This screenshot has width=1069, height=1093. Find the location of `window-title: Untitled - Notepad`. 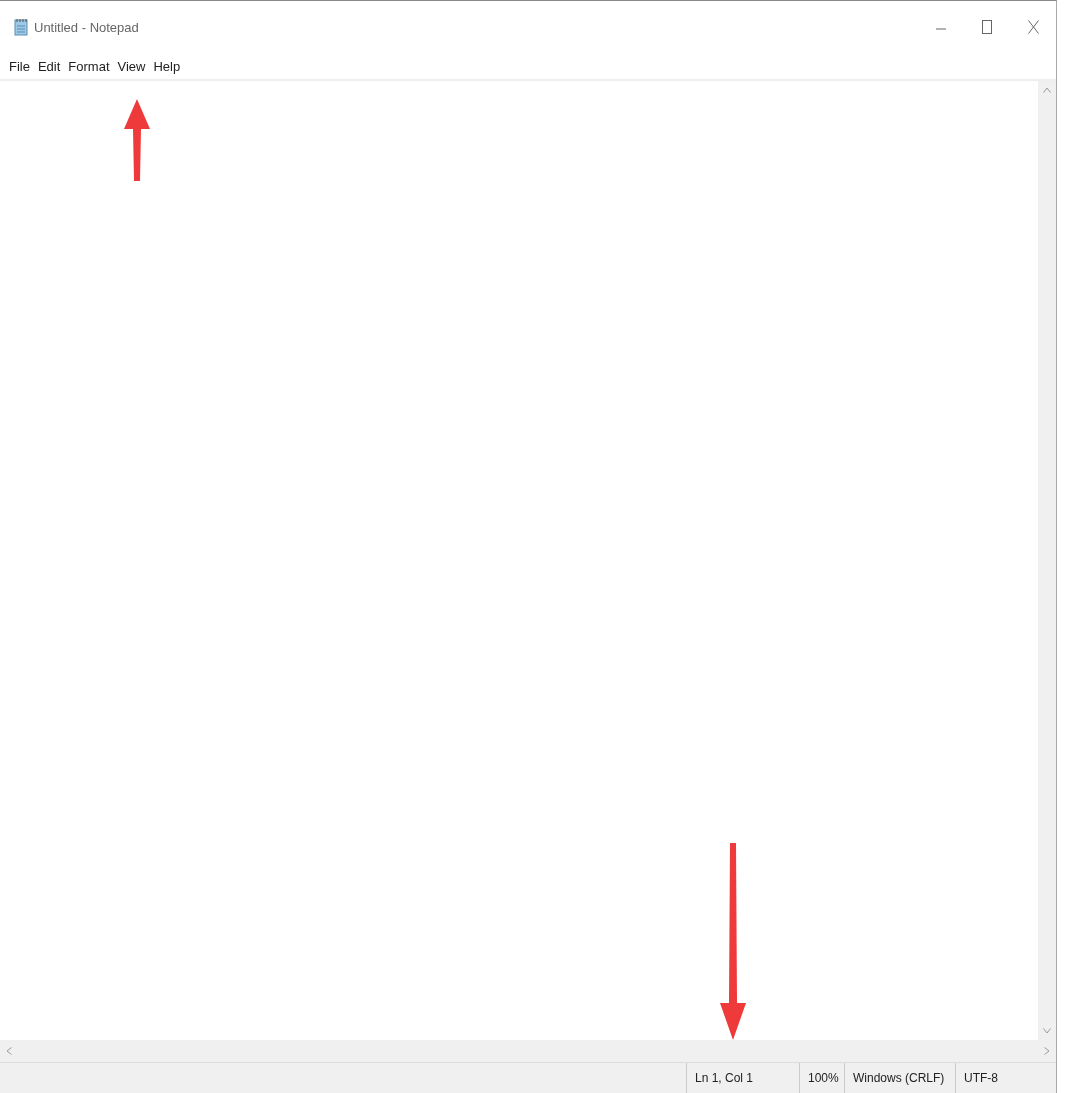

window-title: Untitled - Notepad is located at coordinates (86, 27).